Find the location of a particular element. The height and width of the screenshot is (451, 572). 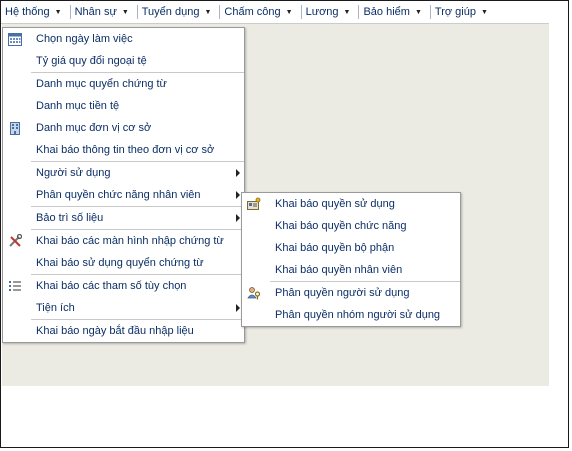

submenu-item-label: Khai báo quyền bộ phận is located at coordinates (335, 248).